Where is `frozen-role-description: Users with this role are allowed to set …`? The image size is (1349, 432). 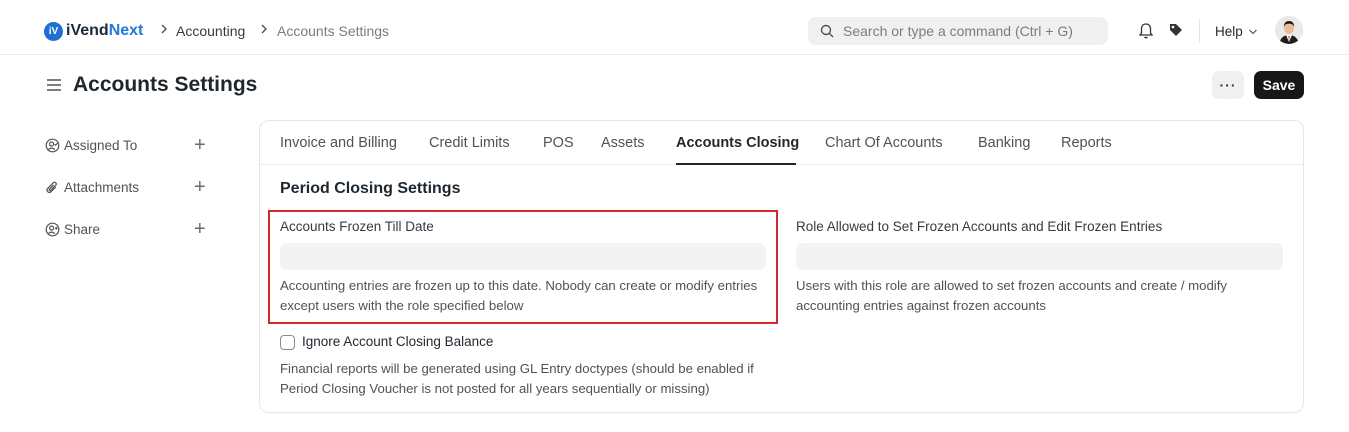
frozen-role-description: Users with this role are allowed to set … is located at coordinates (1011, 295).